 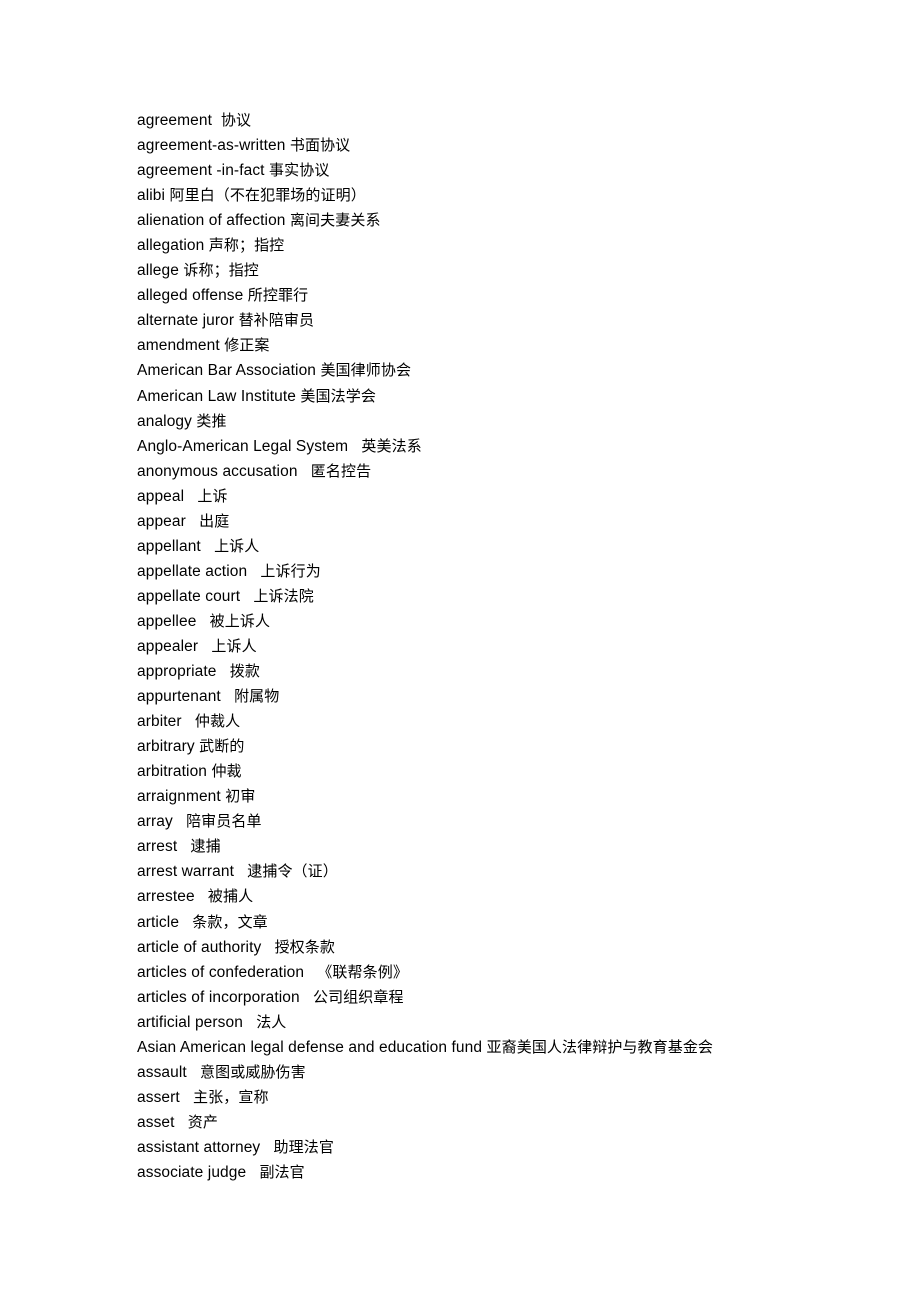 I want to click on entry-term: alibi, so click(x=151, y=196).